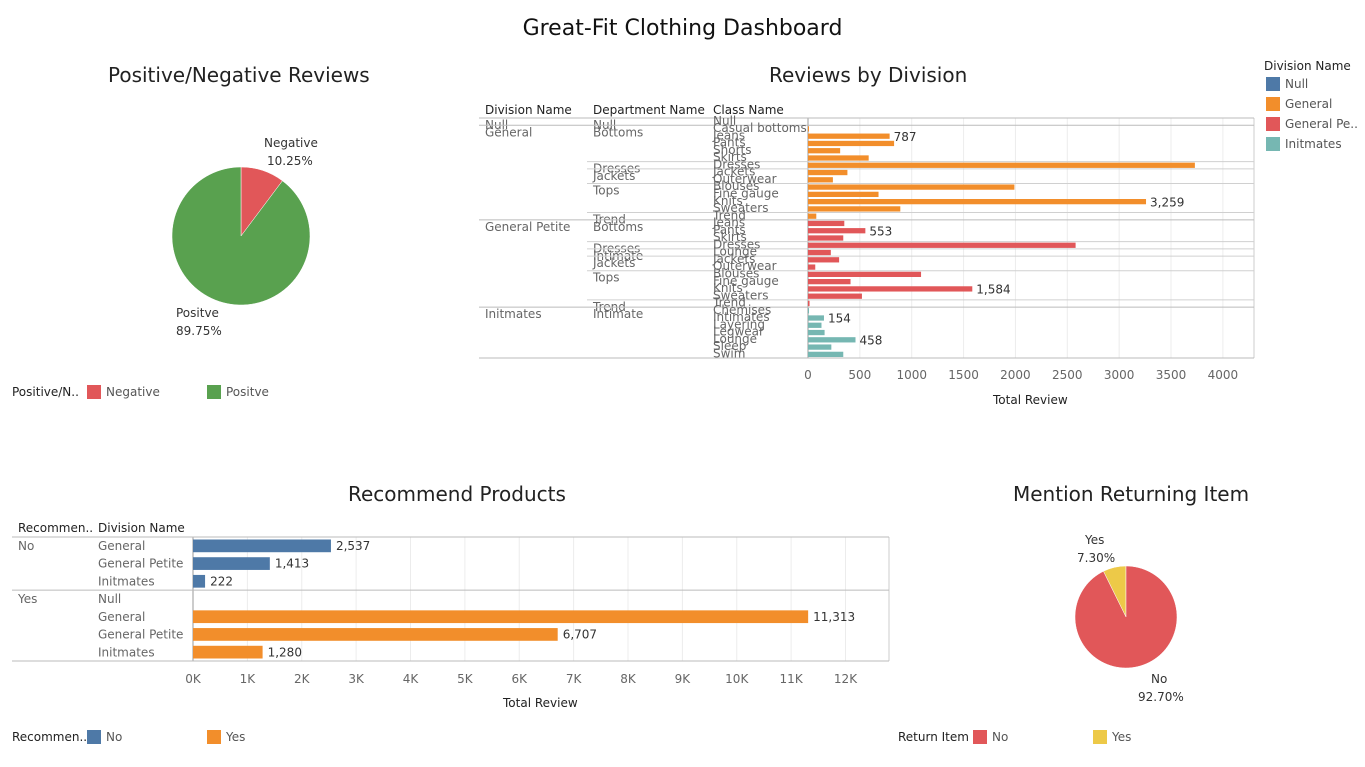  I want to click on recommend-bar-label: 222, so click(221, 581).